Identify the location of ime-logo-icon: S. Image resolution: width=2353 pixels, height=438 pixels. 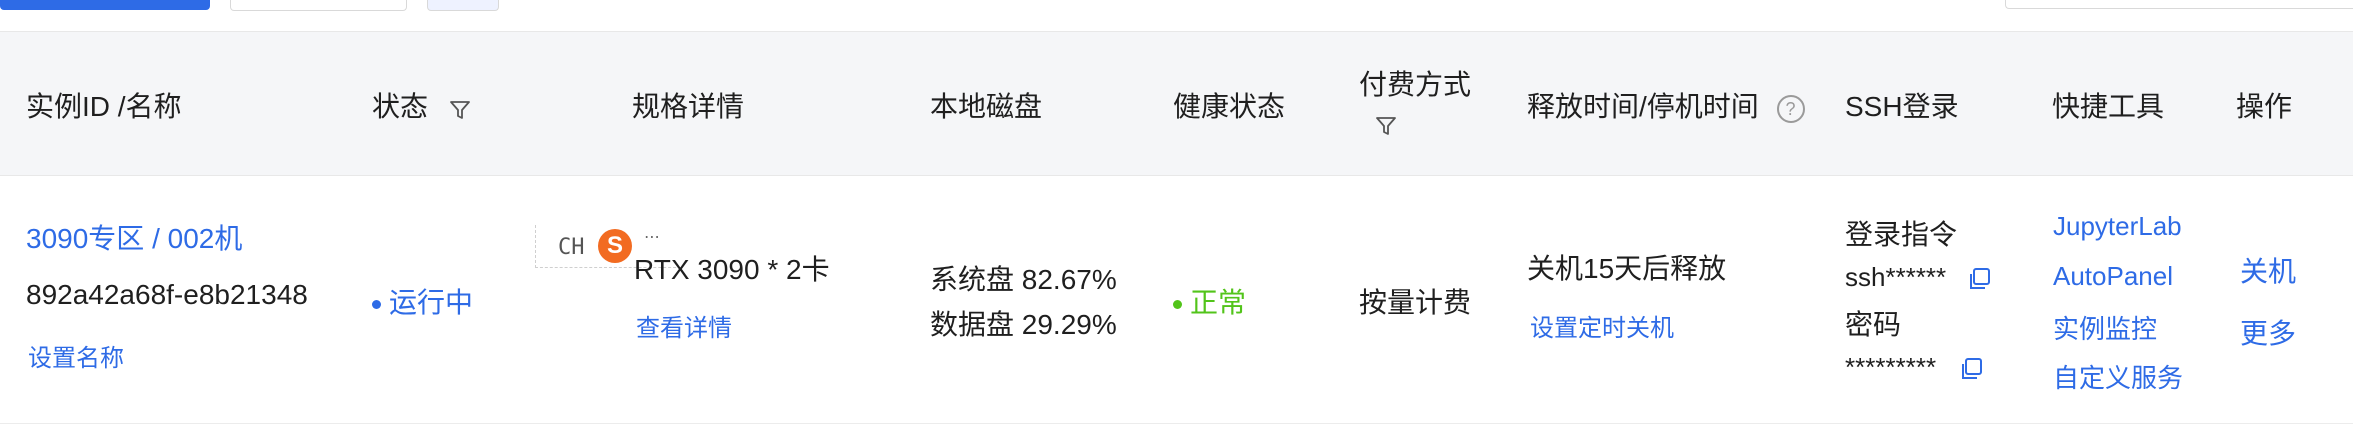
(615, 246).